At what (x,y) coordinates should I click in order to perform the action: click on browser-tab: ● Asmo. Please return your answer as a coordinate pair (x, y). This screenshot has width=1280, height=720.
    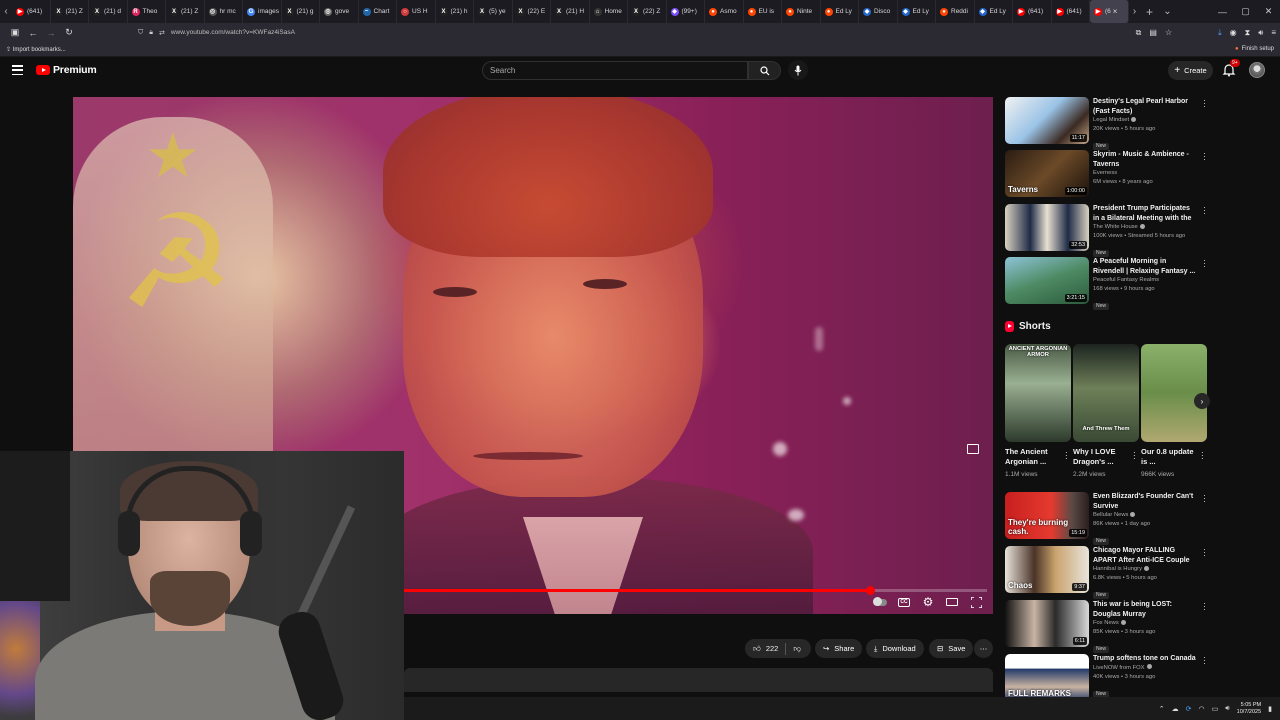
    Looking at the image, I should click on (724, 11).